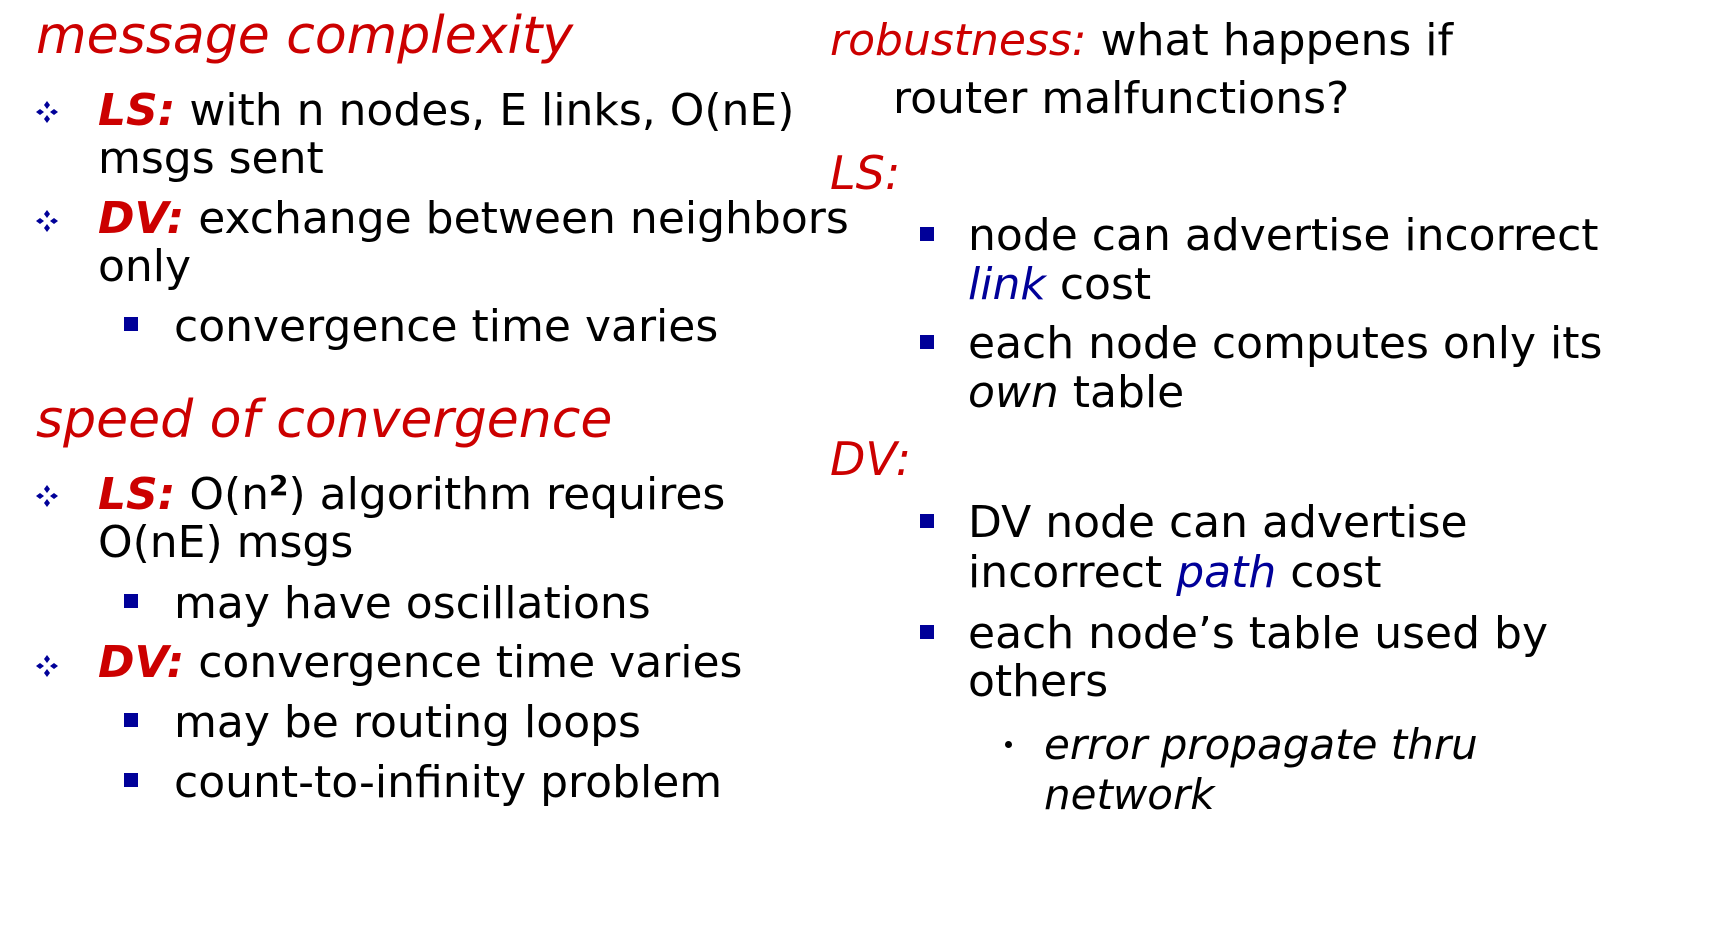 Image resolution: width=1730 pixels, height=936 pixels. What do you see at coordinates (446, 326) in the screenshot?
I see `mc-dv-sub1: convergence time varies` at bounding box center [446, 326].